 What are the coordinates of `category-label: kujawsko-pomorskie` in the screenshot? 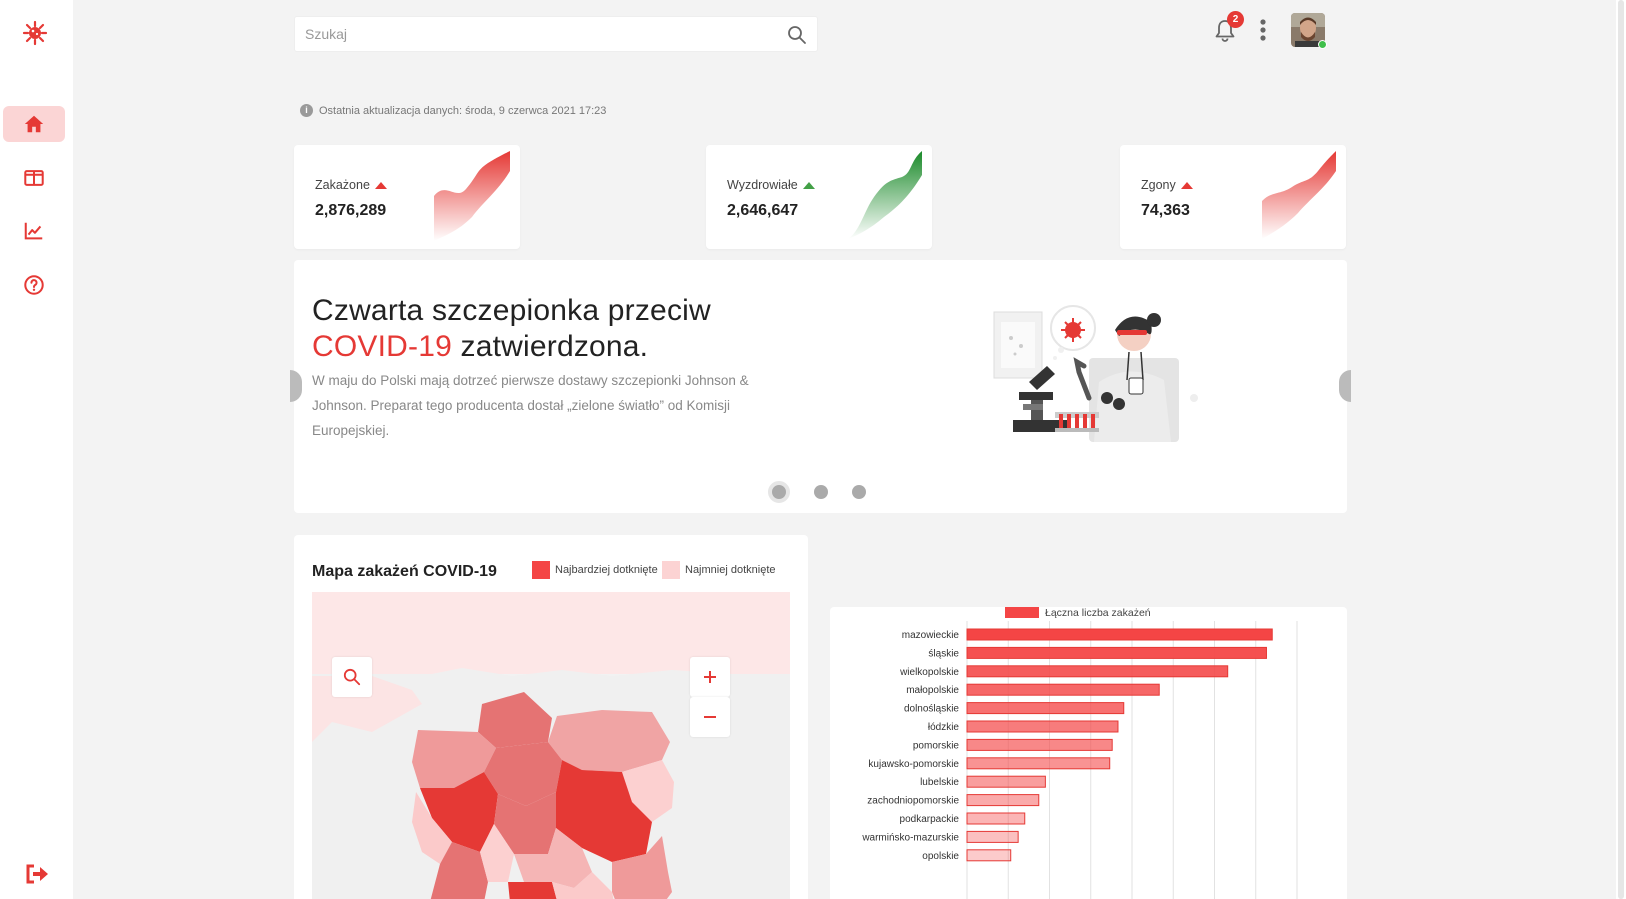 It's located at (913, 764).